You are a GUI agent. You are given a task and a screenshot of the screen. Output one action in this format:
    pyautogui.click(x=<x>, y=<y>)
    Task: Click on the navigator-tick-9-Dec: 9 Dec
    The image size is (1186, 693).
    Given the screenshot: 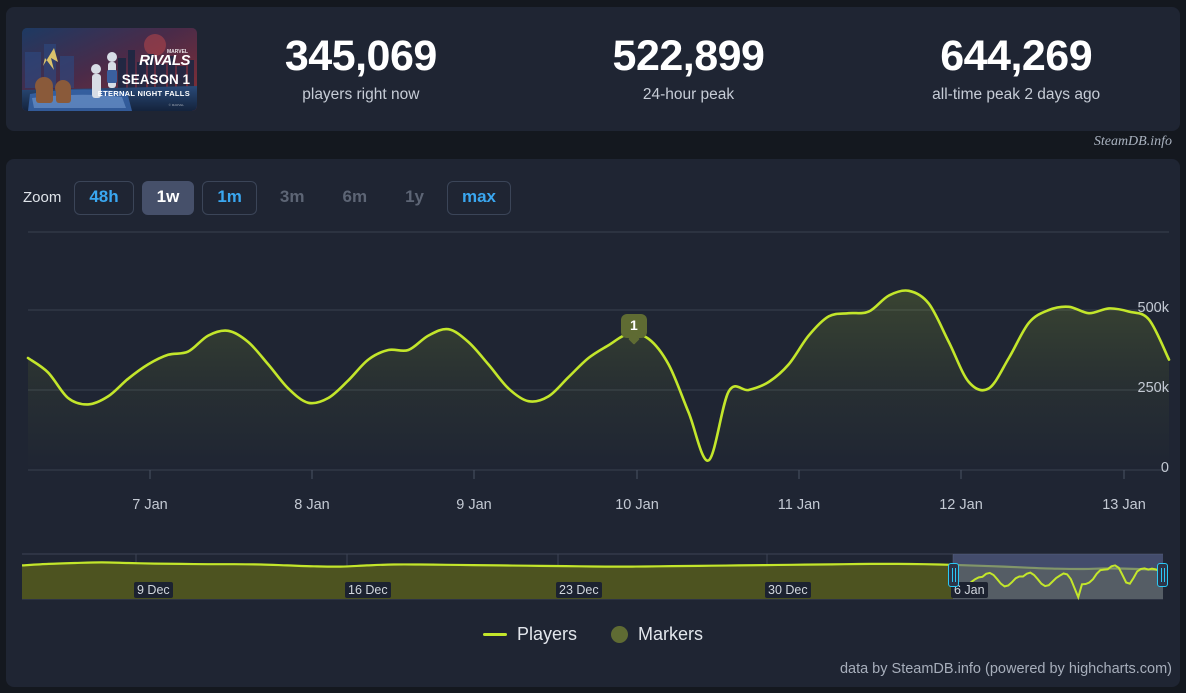 What is the action you would take?
    pyautogui.click(x=153, y=590)
    